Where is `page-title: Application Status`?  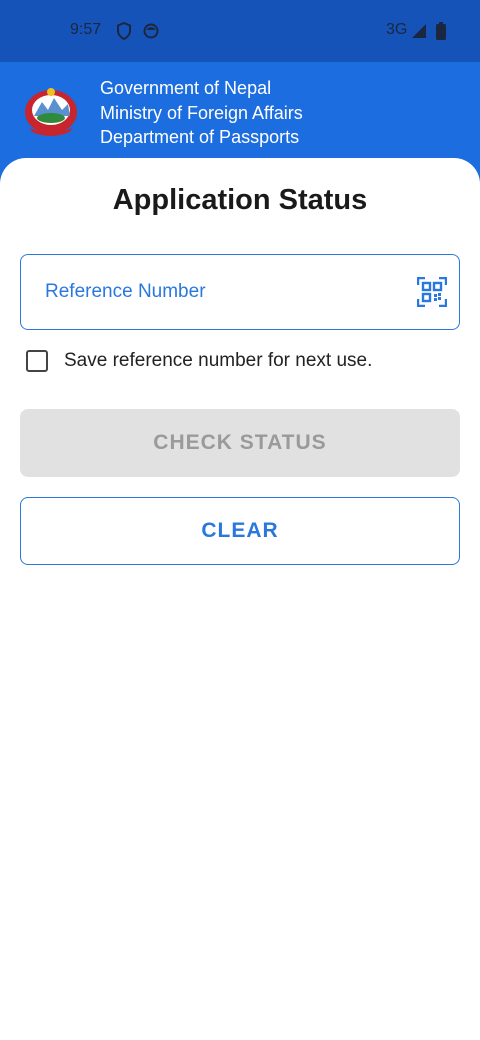
page-title: Application Status is located at coordinates (240, 200).